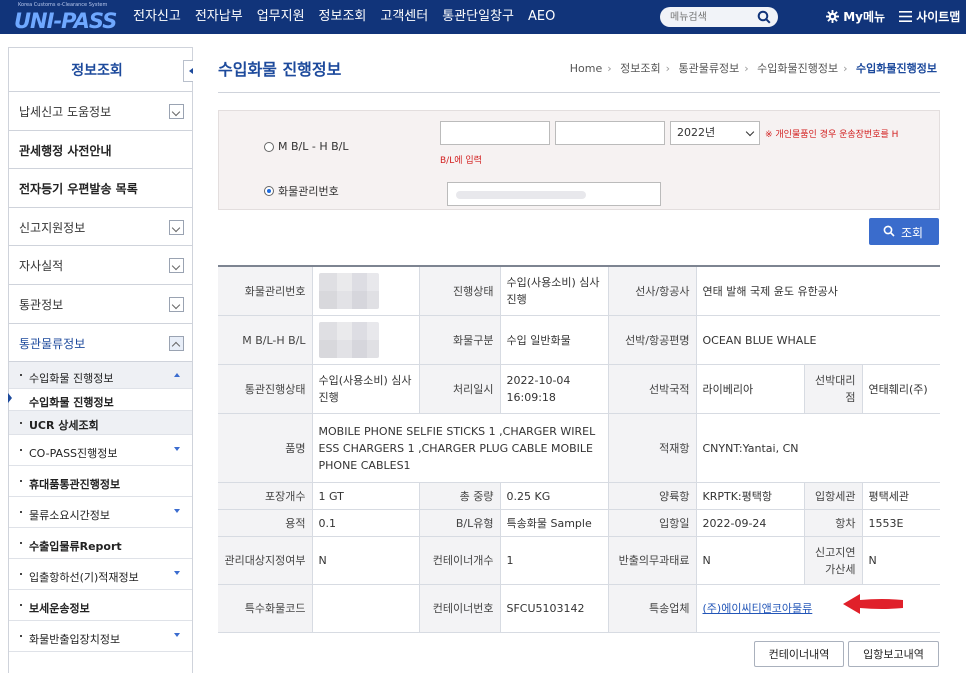  Describe the element at coordinates (265, 448) in the screenshot. I see `item-name-header: 품명` at that location.